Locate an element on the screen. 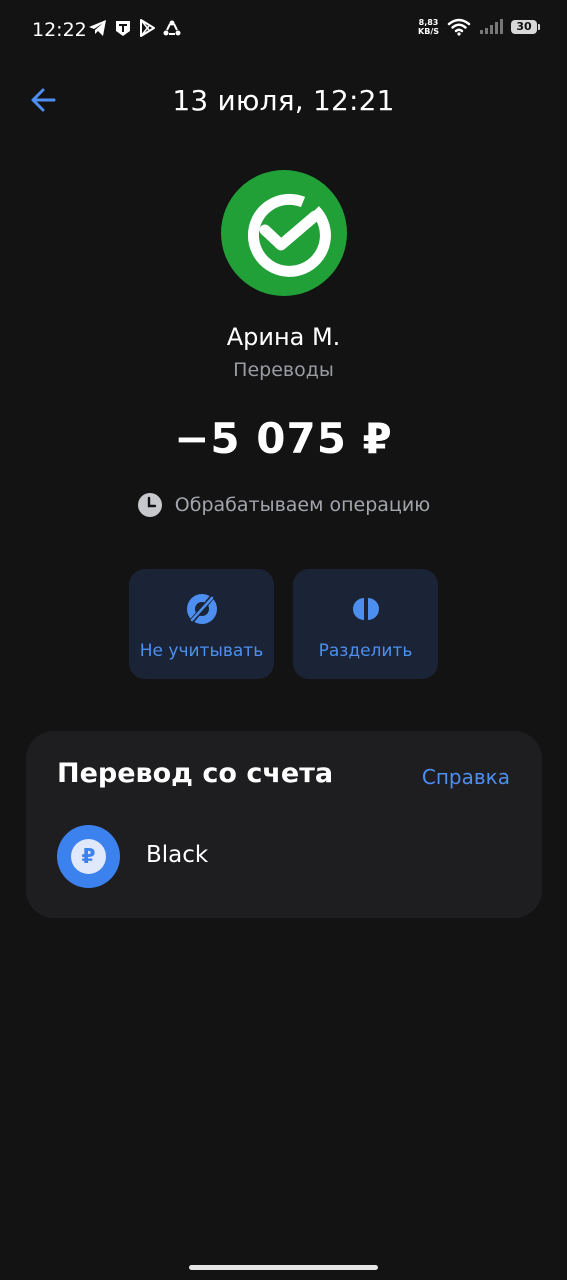  exclude-icon-wrap is located at coordinates (201, 609).